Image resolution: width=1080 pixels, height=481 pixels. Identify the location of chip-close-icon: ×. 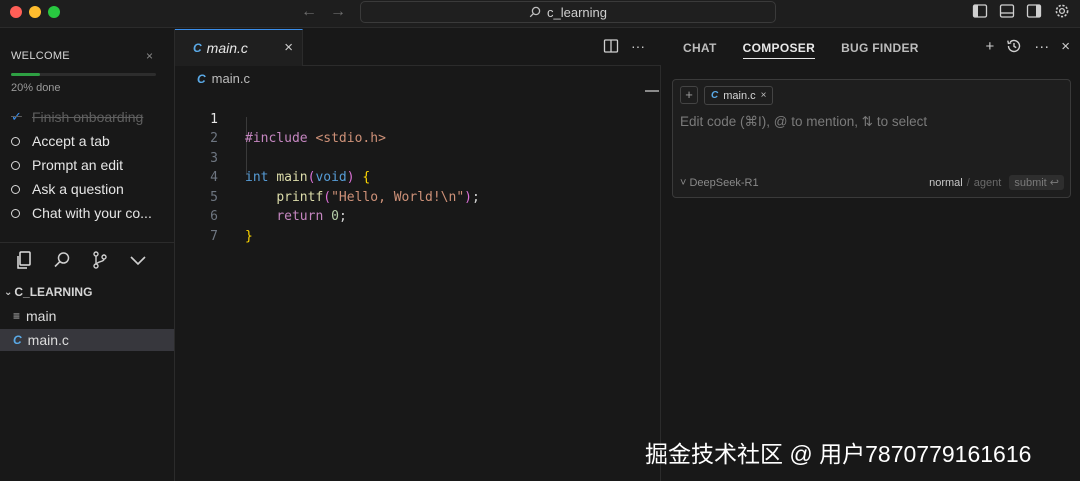
(764, 95).